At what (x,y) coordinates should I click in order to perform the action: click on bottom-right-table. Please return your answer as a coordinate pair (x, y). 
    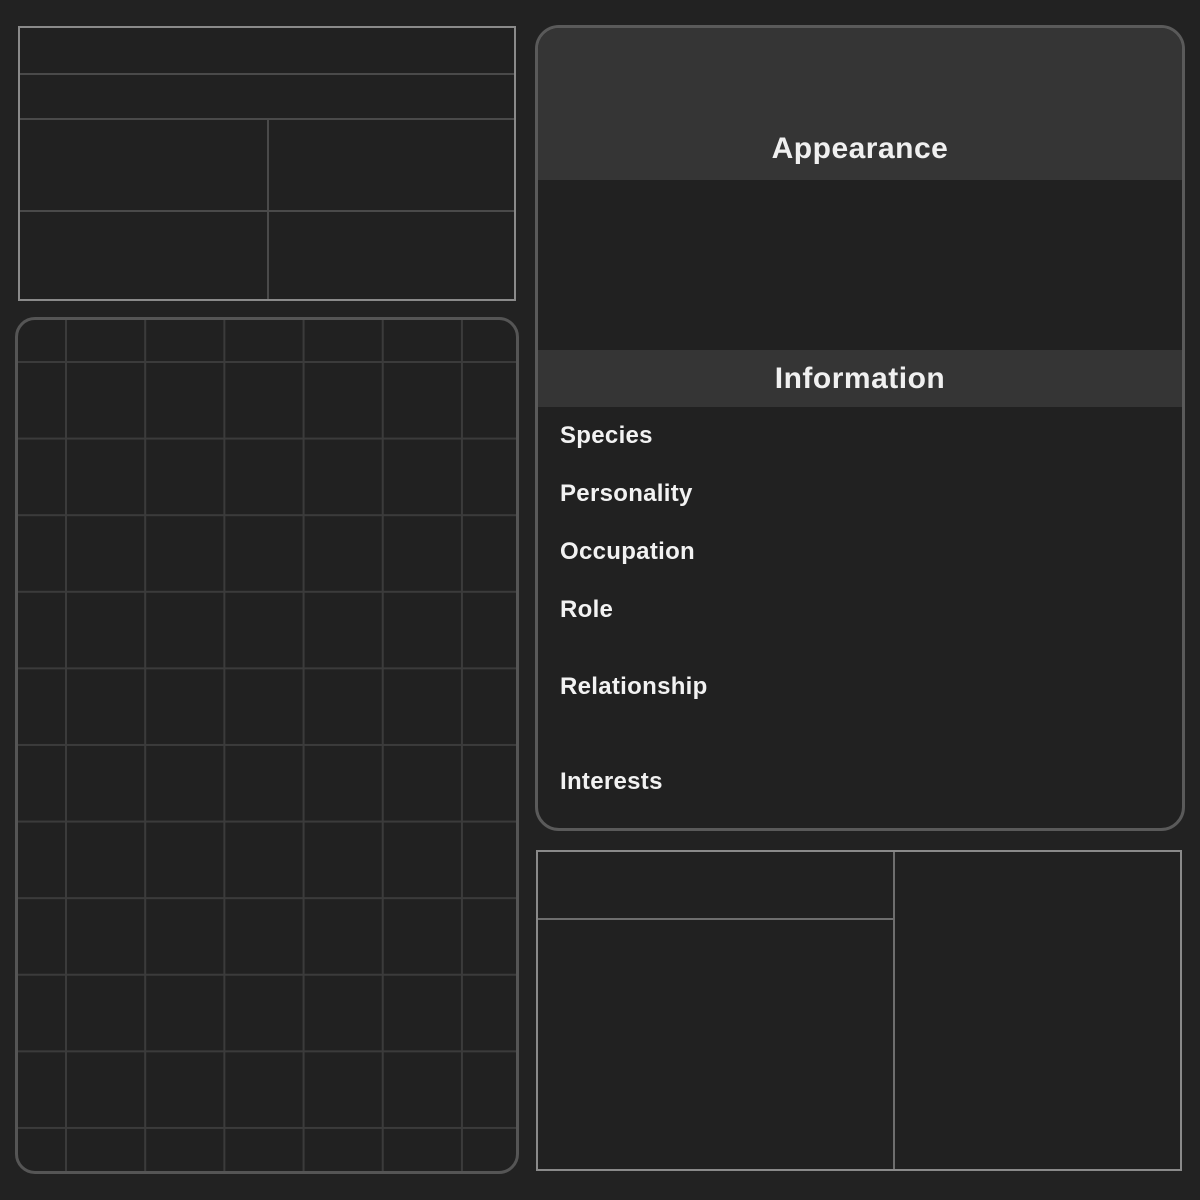
    Looking at the image, I should click on (859, 1010).